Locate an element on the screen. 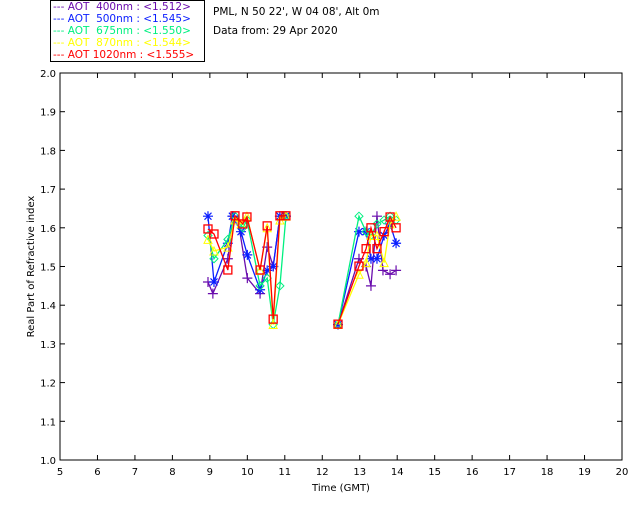 The image size is (640, 512). legend-label: AOT 675nm : <1.550> is located at coordinates (129, 31).